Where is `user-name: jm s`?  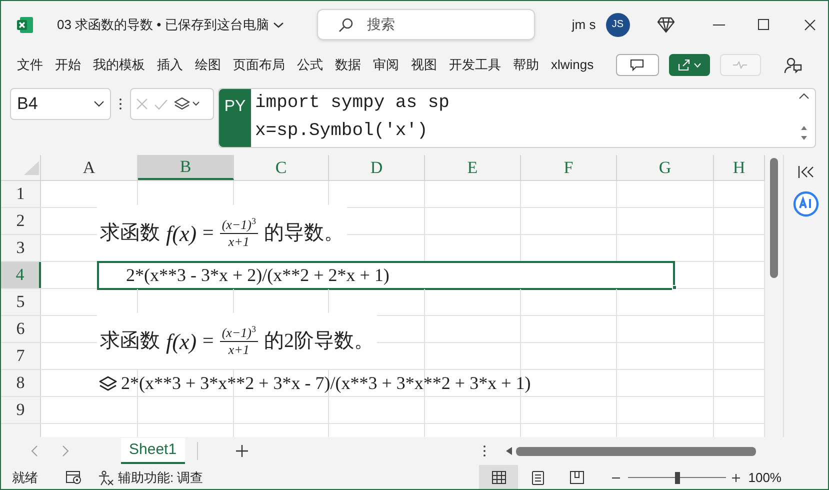
user-name: jm s is located at coordinates (584, 25).